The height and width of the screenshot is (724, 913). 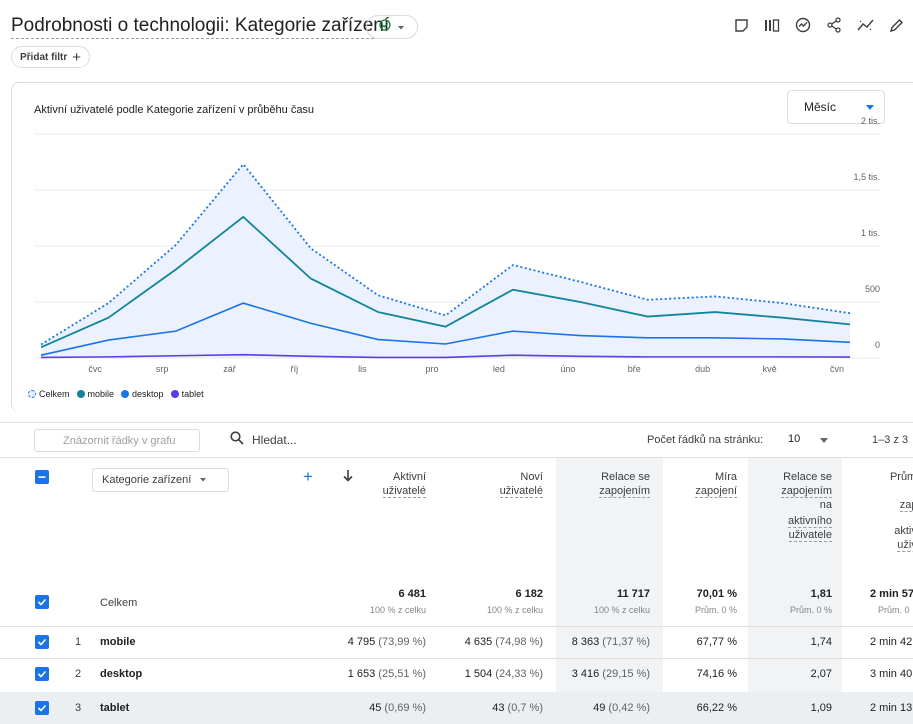 I want to click on search-icon, so click(x=237, y=439).